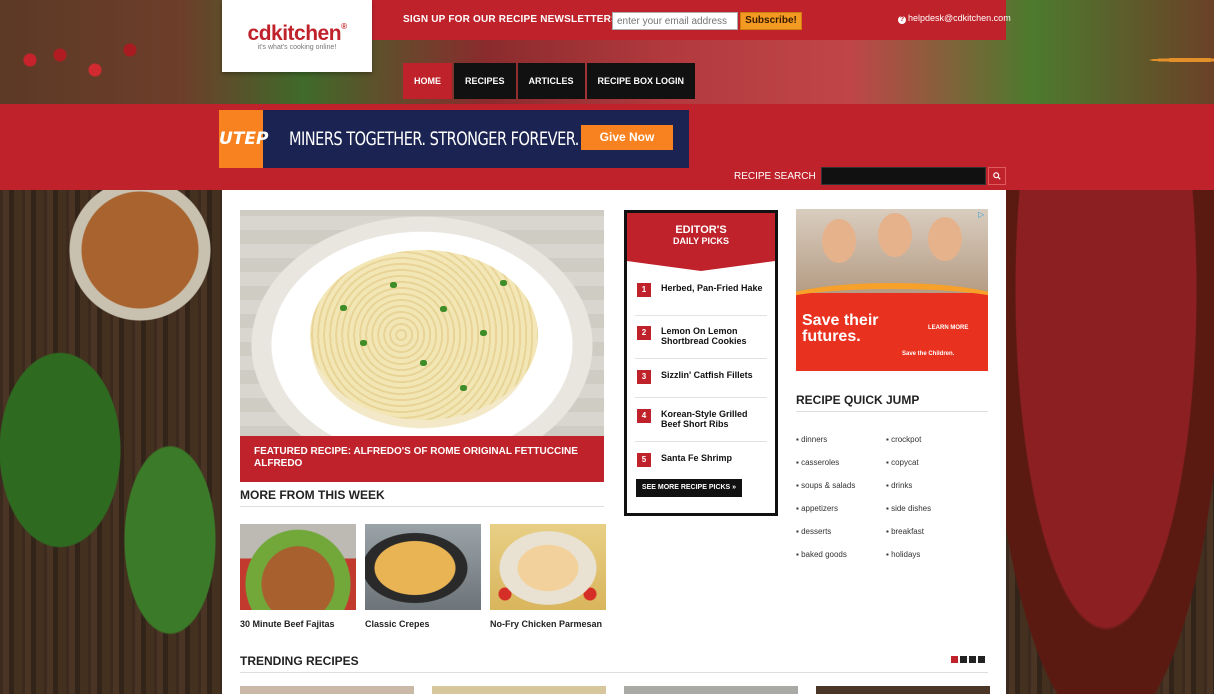  What do you see at coordinates (959, 18) in the screenshot?
I see `help-email: helpdesk@cdkitchen.com` at bounding box center [959, 18].